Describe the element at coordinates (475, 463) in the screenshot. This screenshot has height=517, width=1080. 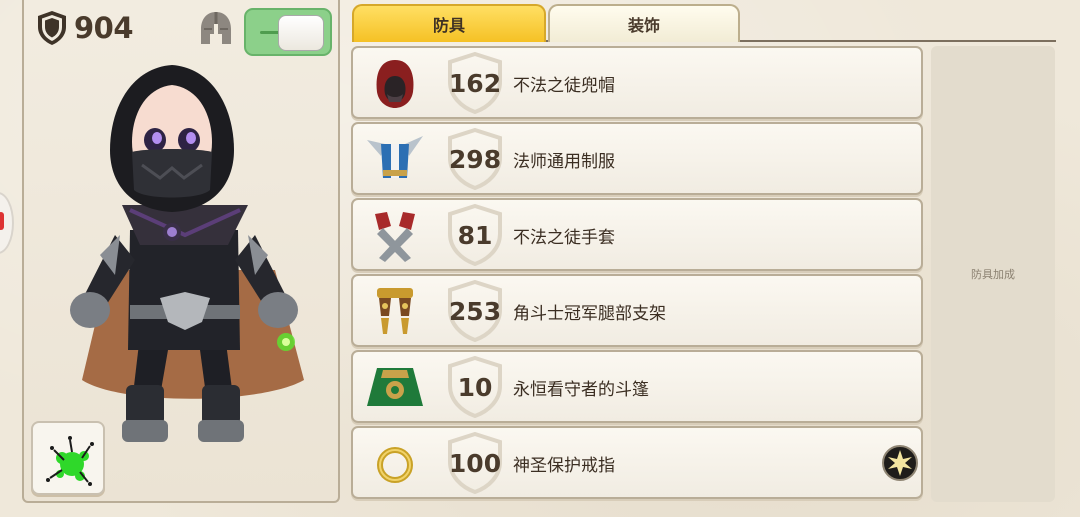
I see `armor-value: 100` at that location.